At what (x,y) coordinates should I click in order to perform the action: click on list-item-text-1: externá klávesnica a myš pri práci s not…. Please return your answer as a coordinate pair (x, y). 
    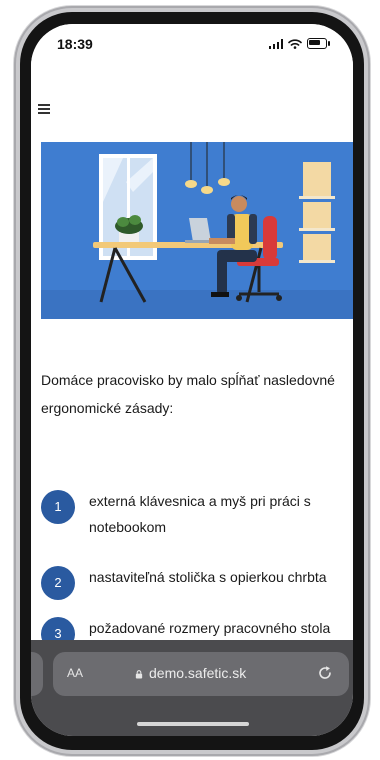
    Looking at the image, I should click on (200, 514).